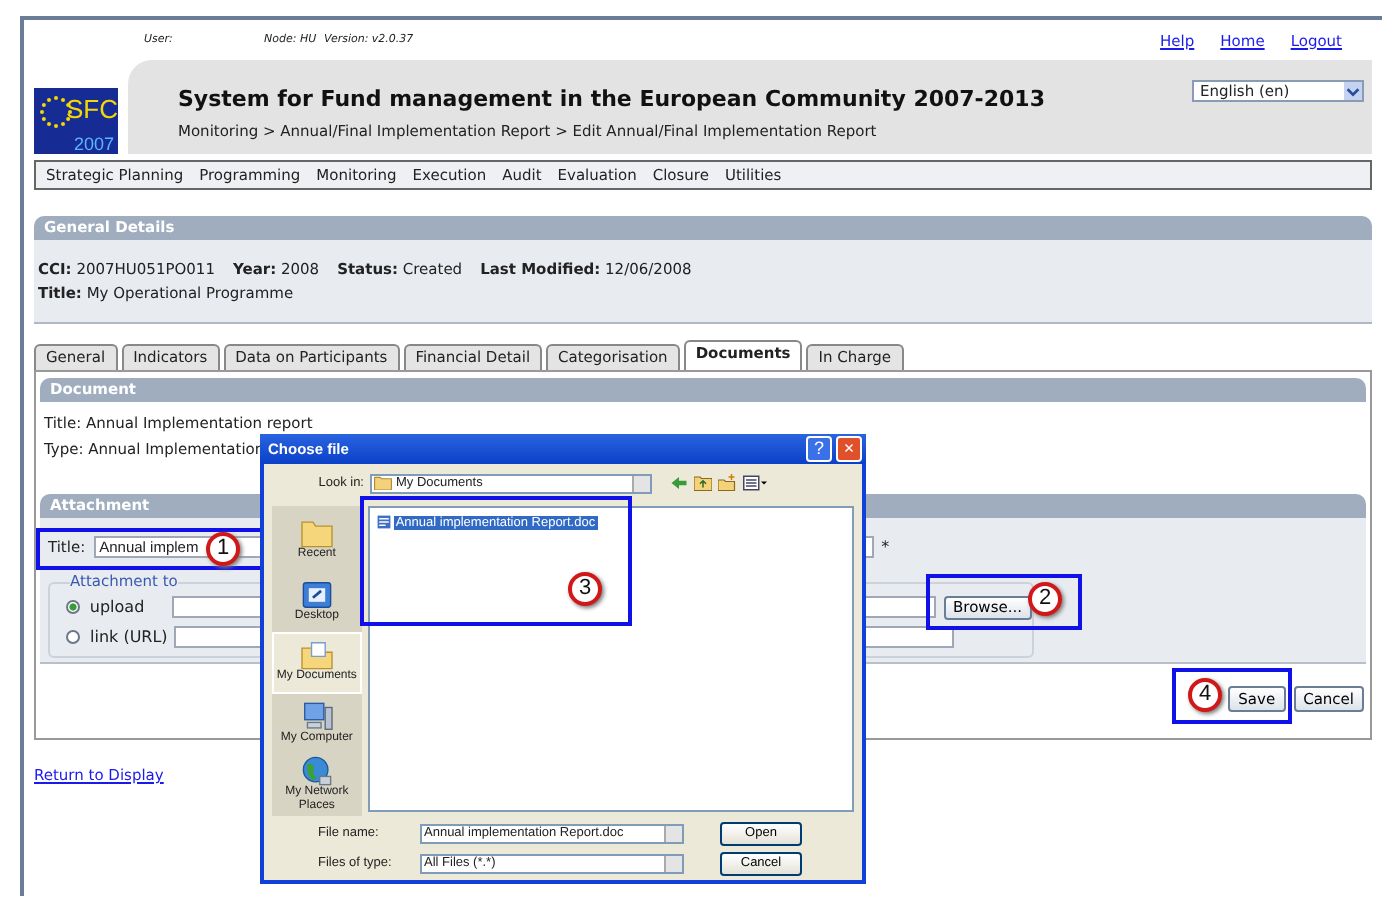 This screenshot has height=900, width=1382. Describe the element at coordinates (849, 449) in the screenshot. I see `close-button: ×` at that location.